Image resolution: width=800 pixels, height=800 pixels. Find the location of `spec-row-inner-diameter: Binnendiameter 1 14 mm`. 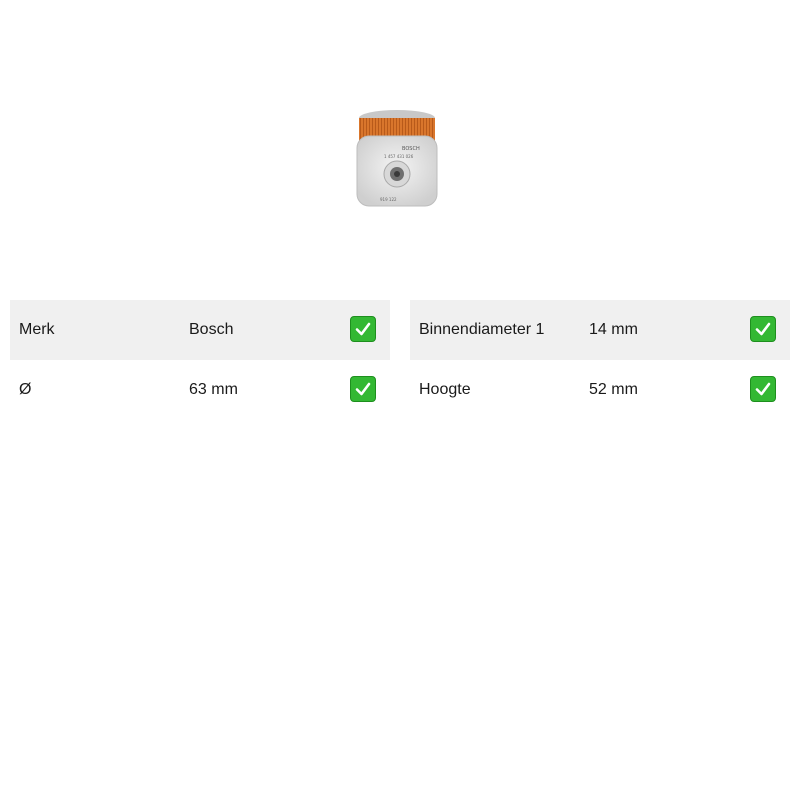

spec-row-inner-diameter: Binnendiameter 1 14 mm is located at coordinates (600, 330).